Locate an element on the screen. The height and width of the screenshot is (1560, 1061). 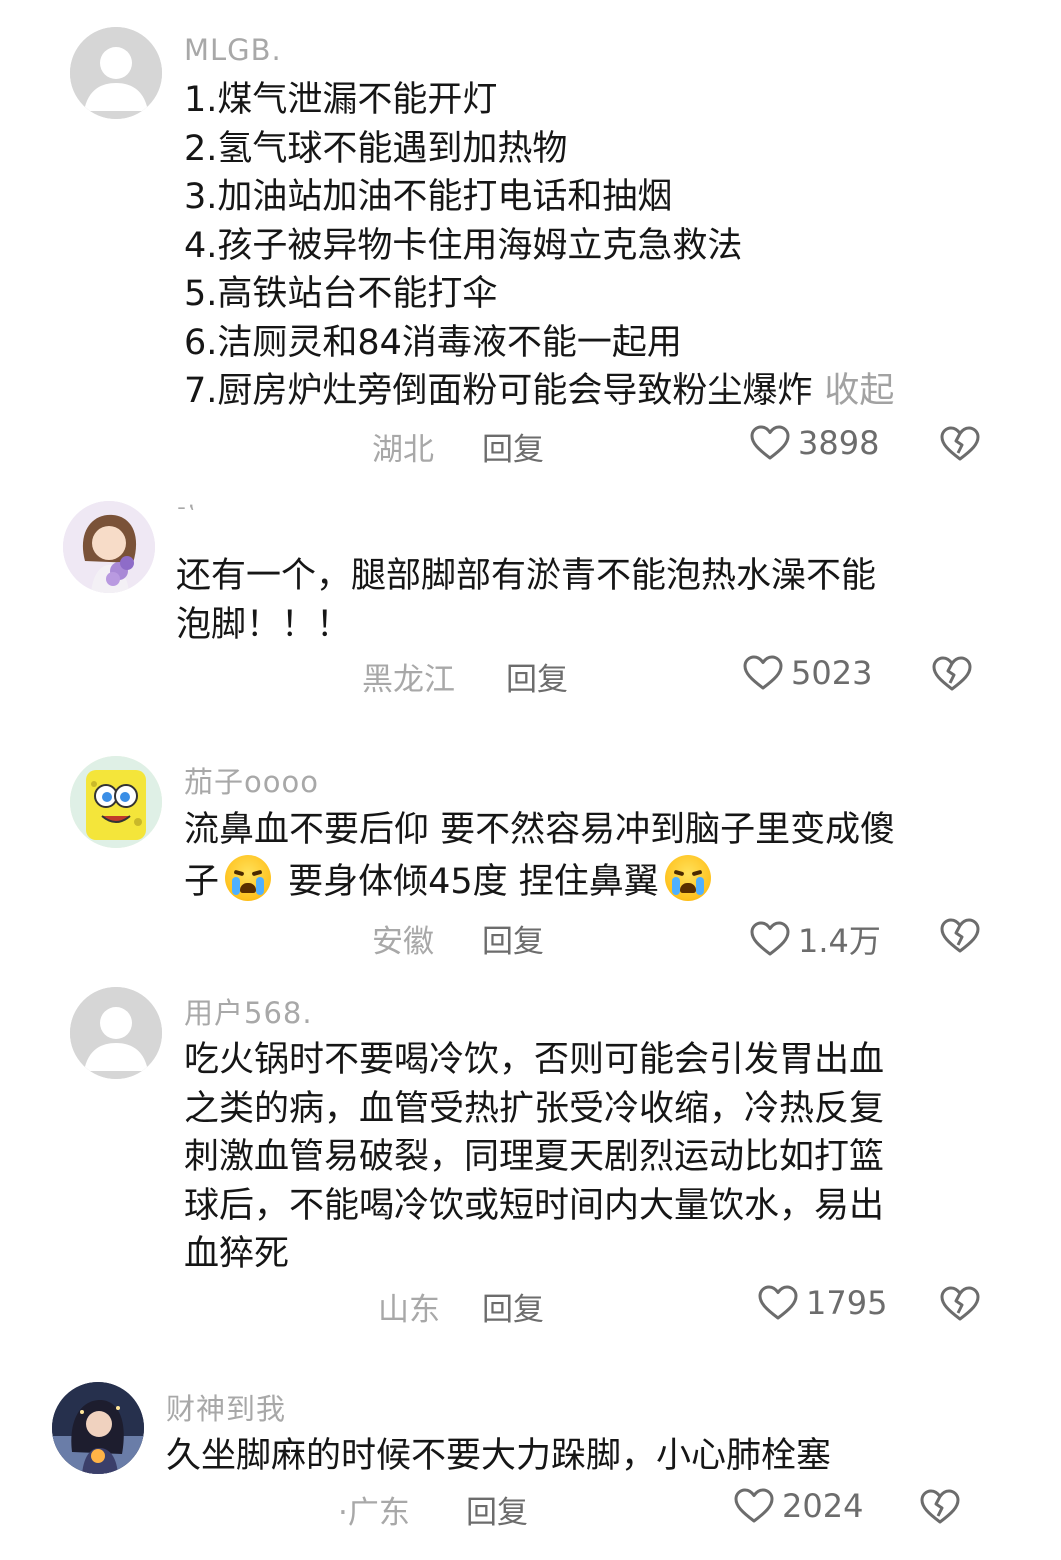
like-button: 5023 is located at coordinates (807, 673).